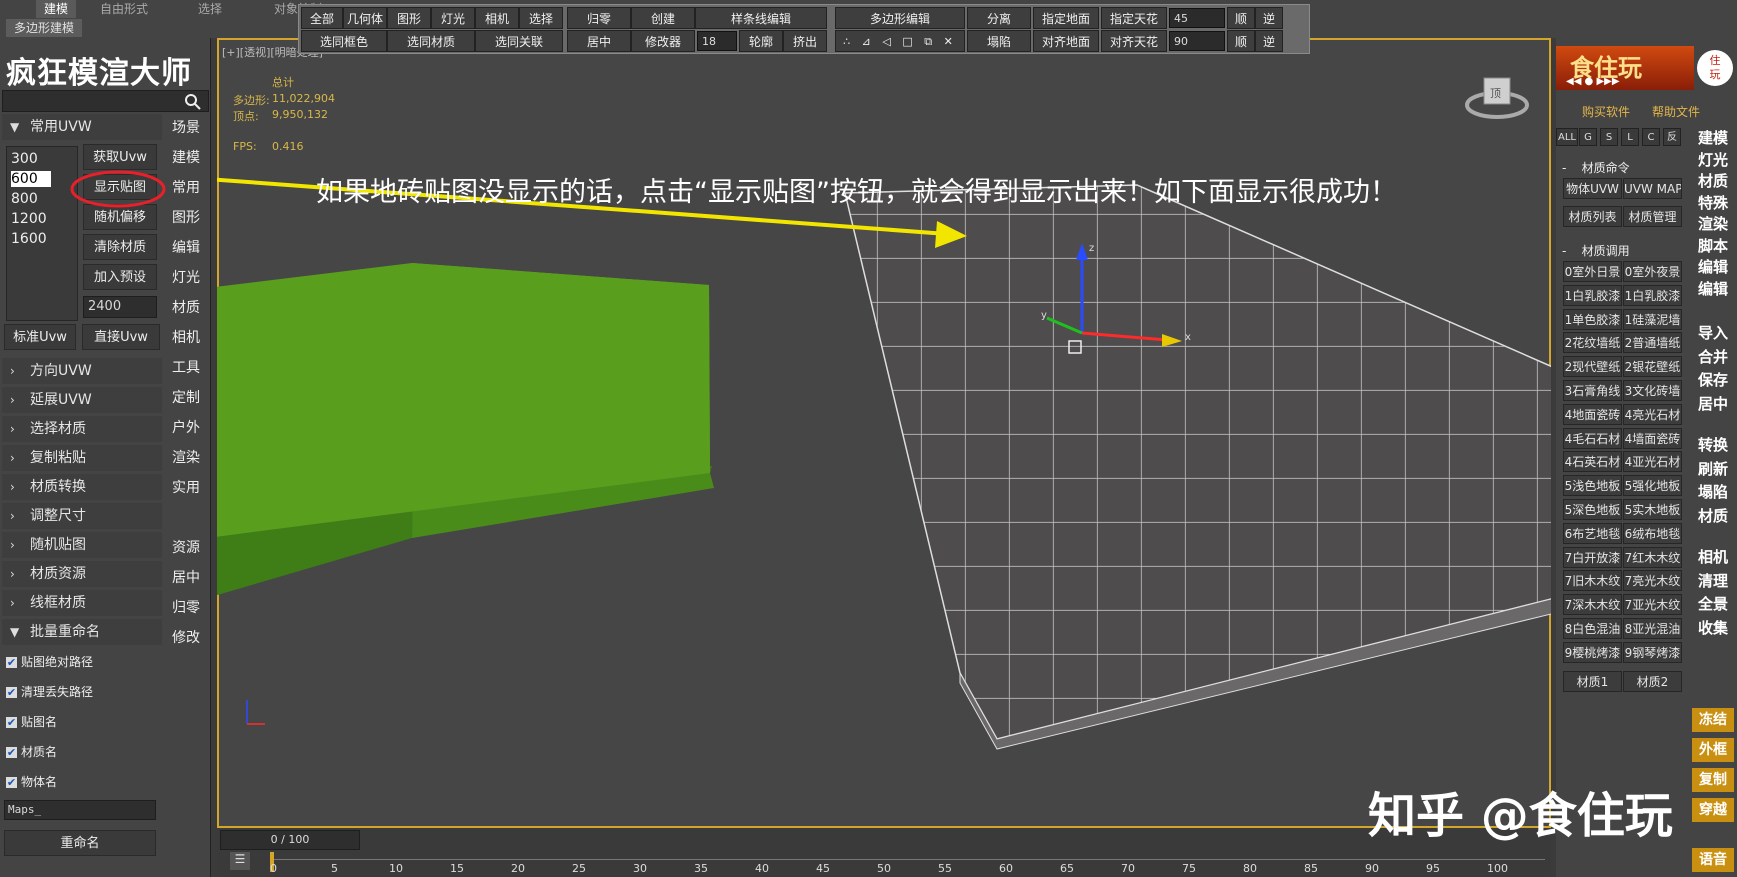 Image resolution: width=1737 pixels, height=877 pixels. Describe the element at coordinates (82, 516) in the screenshot. I see `section-resize: › 调整尺寸` at that location.